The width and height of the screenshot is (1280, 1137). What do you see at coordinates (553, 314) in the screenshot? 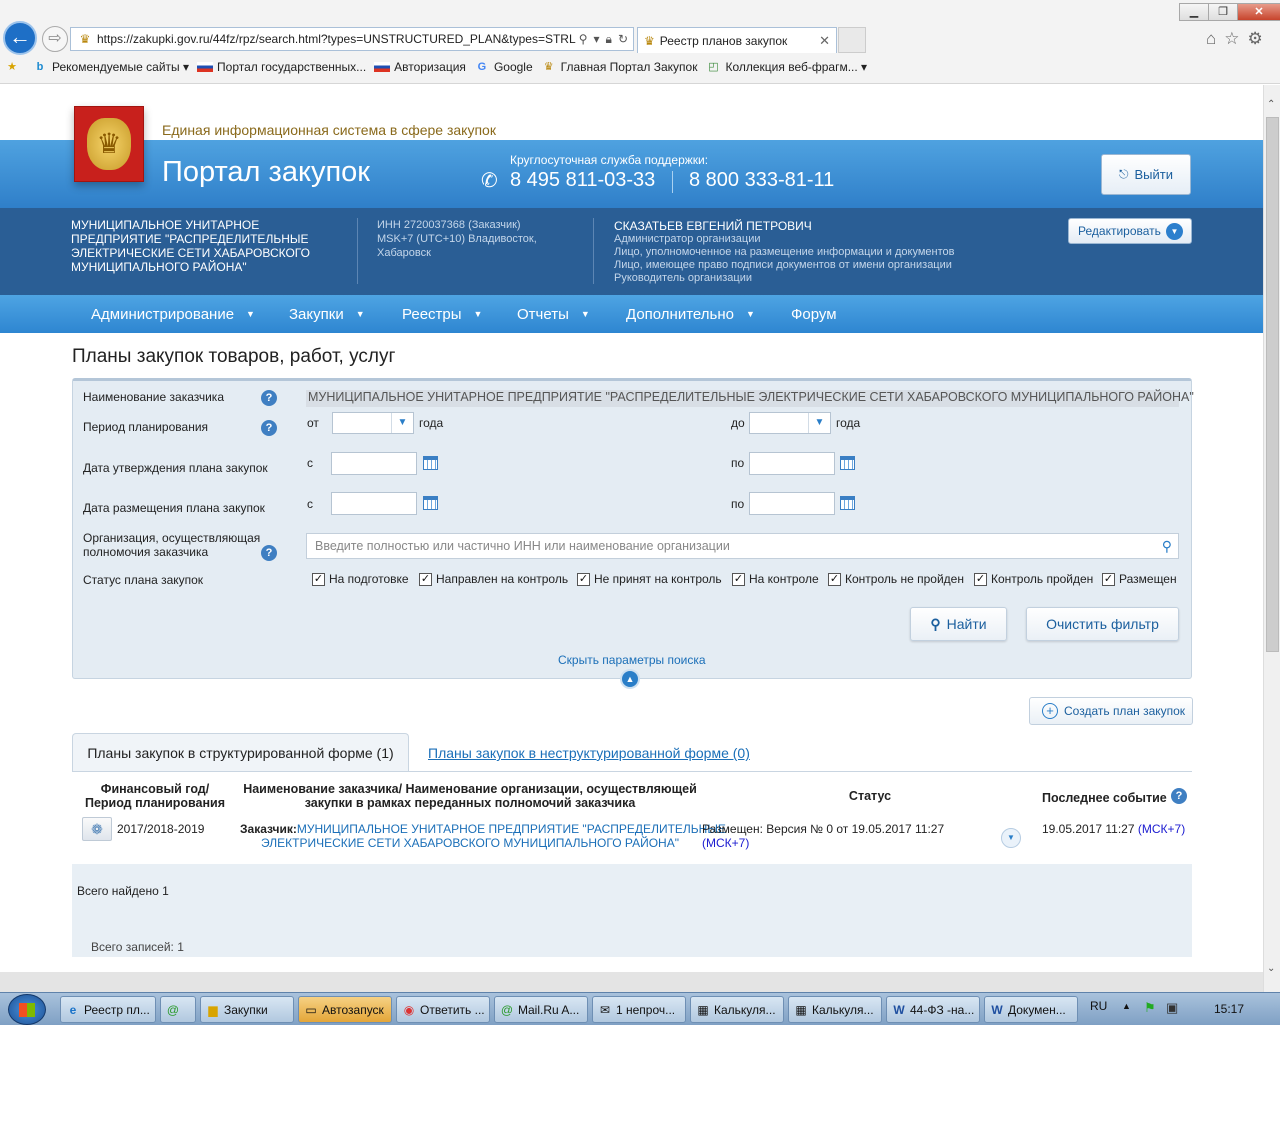
I see `nav-reports: Отчеты ▼` at bounding box center [553, 314].